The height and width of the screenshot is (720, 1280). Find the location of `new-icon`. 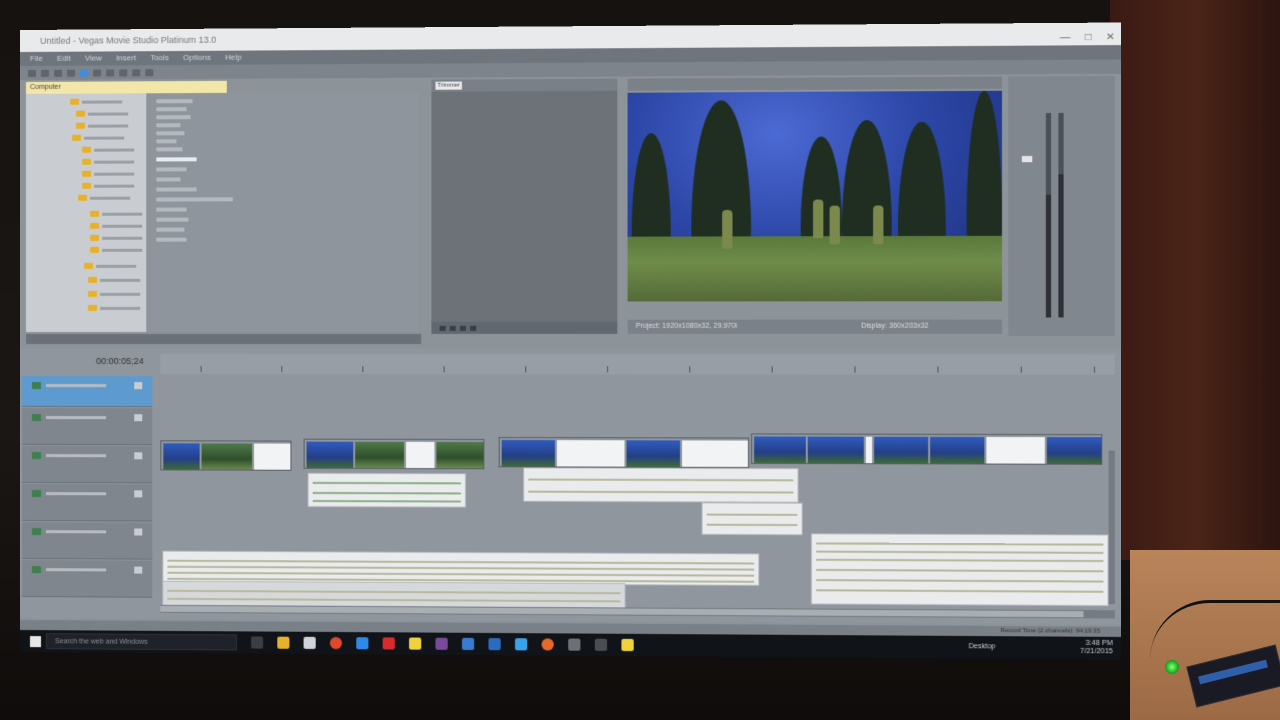

new-icon is located at coordinates (32, 72).